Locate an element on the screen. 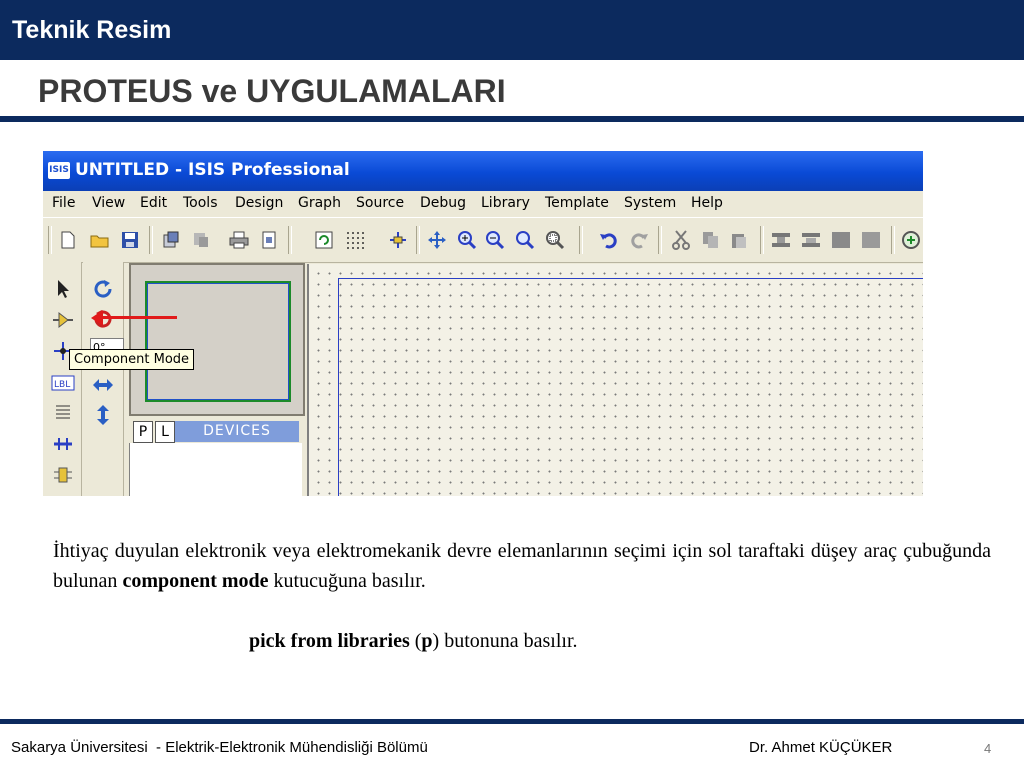  set-area-icon is located at coordinates (269, 240).